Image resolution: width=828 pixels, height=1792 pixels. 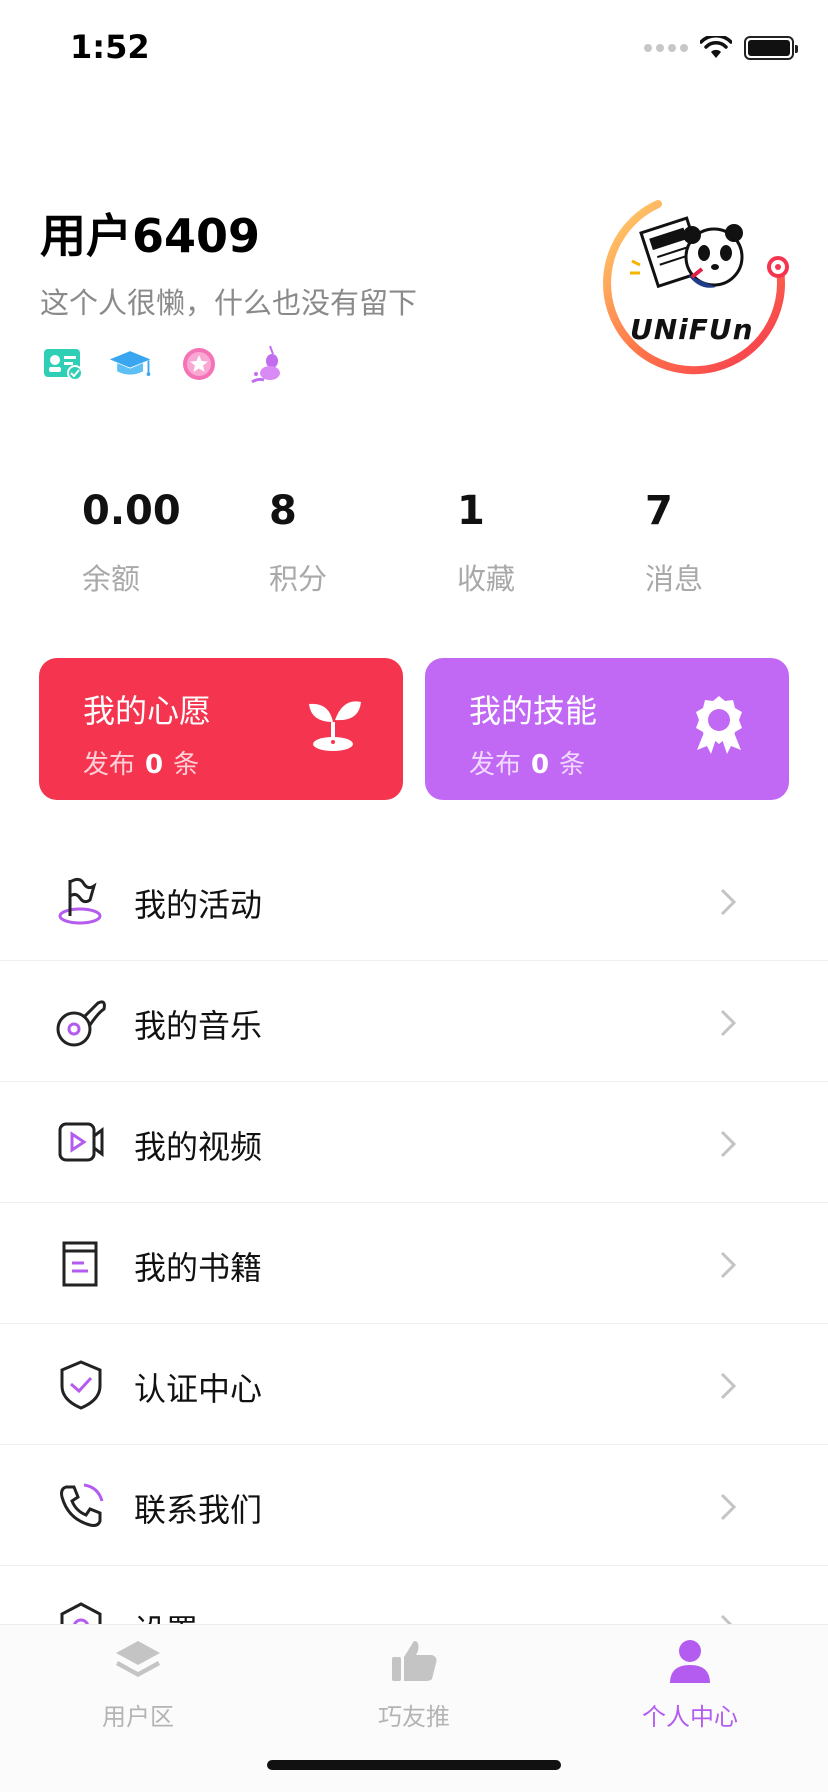 What do you see at coordinates (414, 1717) in the screenshot?
I see `tab-label: 巧友推` at bounding box center [414, 1717].